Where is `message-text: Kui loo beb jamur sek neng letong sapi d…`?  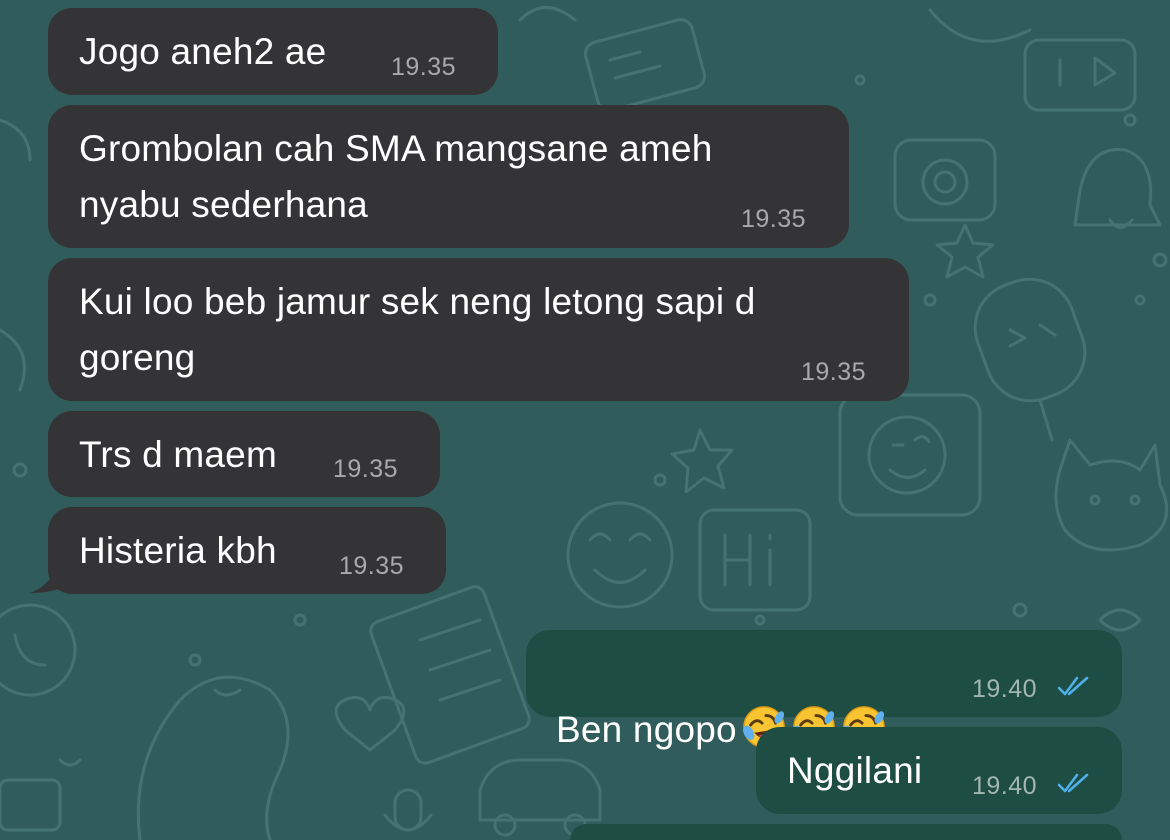
message-text: Kui loo beb jamur sek neng letong sapi d… is located at coordinates (417, 329).